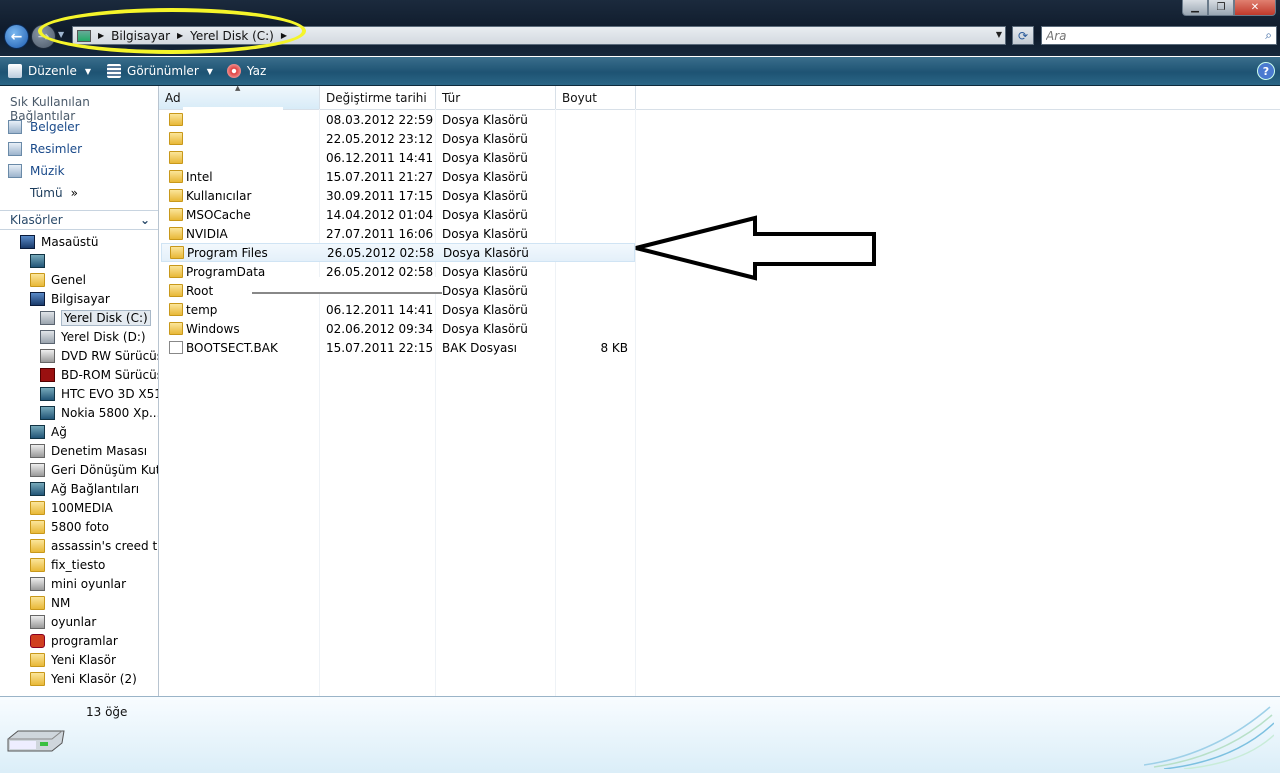  I want to click on file-icon, so click(176, 347).